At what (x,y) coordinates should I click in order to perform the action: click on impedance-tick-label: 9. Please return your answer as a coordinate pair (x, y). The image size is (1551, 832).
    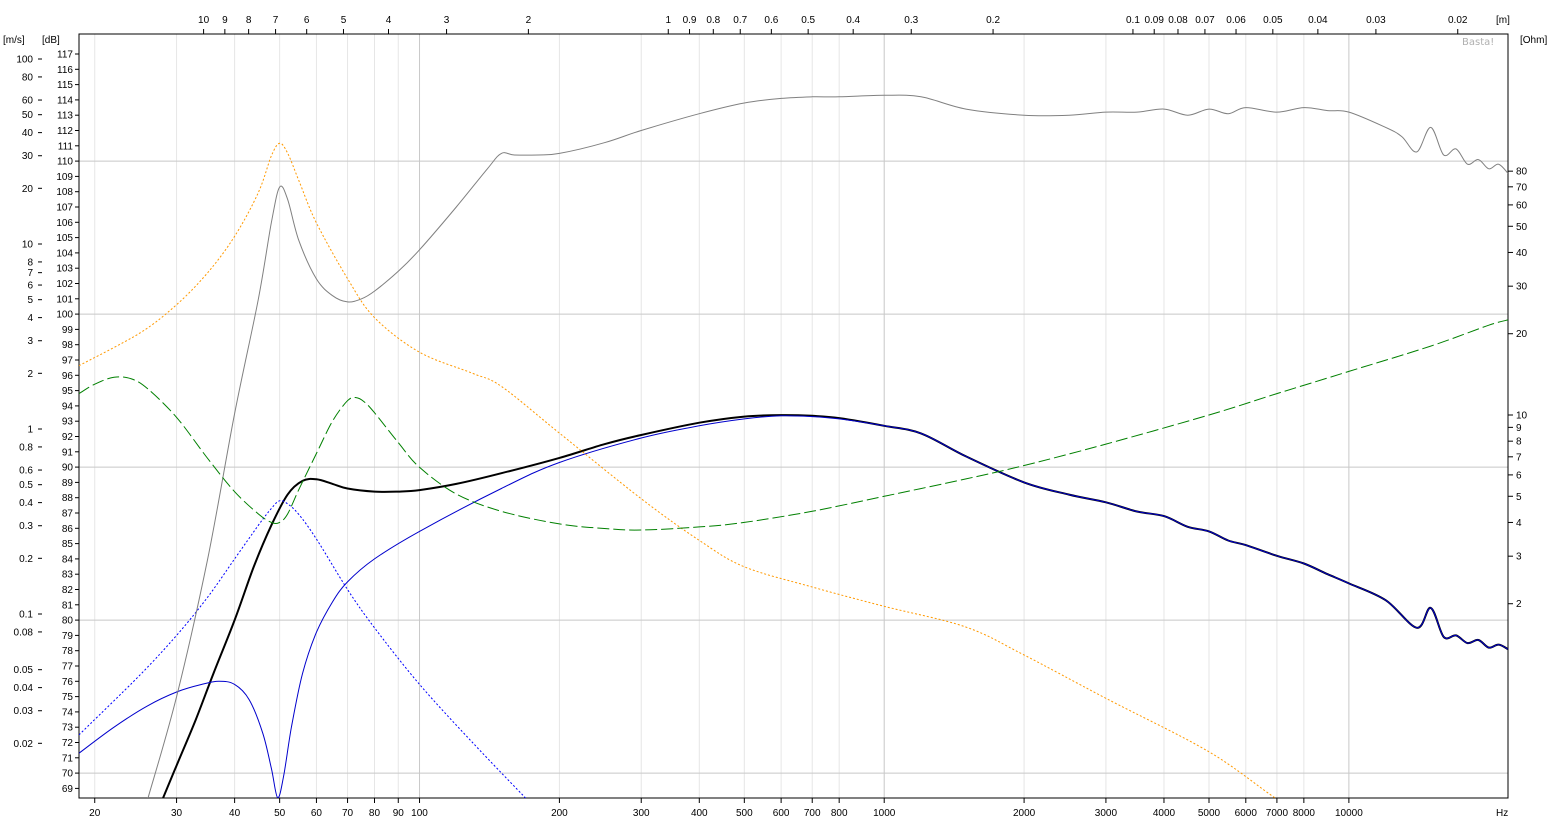
    Looking at the image, I should click on (1519, 428).